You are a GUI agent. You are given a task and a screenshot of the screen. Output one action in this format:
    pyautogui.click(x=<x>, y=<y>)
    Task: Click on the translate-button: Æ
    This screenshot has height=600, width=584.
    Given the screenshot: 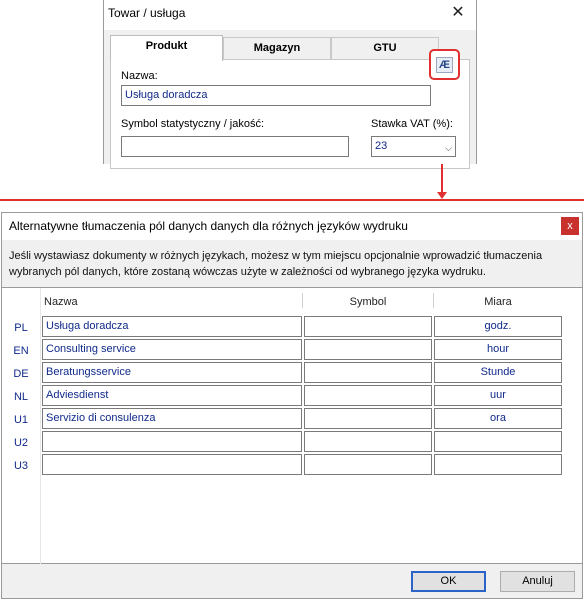 What is the action you would take?
    pyautogui.click(x=444, y=64)
    